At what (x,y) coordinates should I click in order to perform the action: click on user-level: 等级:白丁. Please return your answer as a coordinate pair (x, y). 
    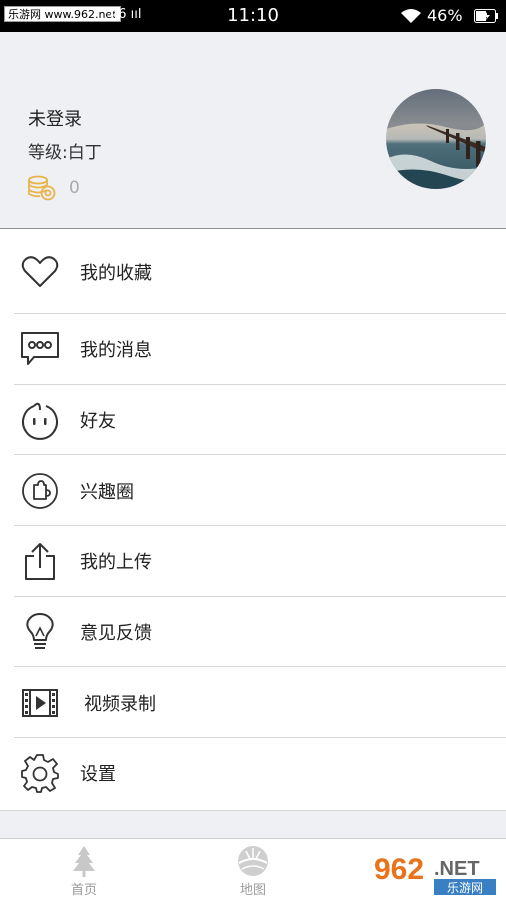
    Looking at the image, I should click on (65, 153).